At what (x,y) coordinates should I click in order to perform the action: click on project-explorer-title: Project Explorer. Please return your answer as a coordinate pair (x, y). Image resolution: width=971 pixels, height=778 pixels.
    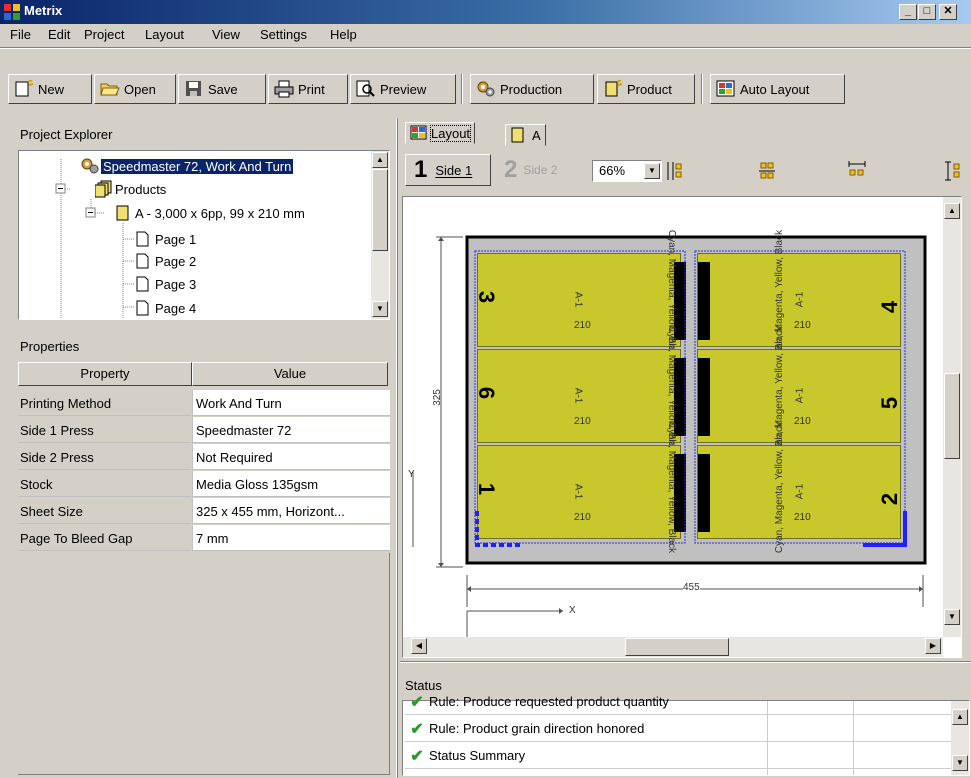
    Looking at the image, I should click on (66, 134).